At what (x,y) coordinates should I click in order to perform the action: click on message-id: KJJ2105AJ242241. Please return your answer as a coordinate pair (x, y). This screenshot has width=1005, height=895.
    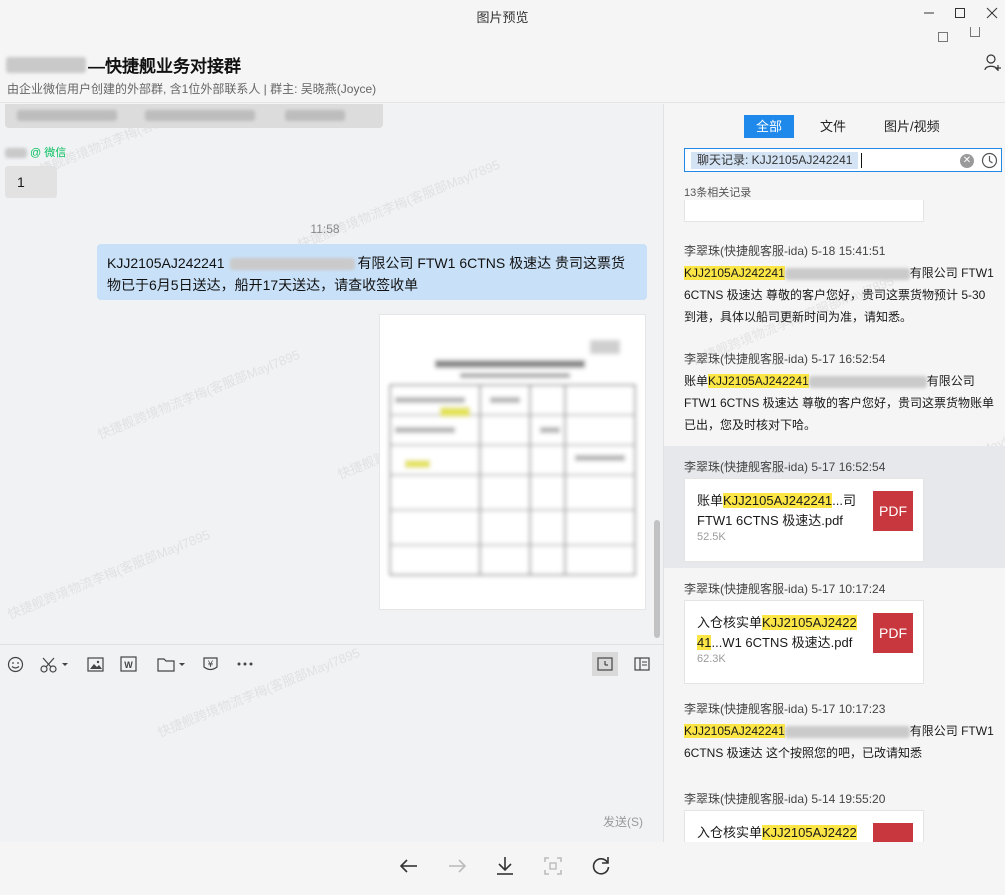
    Looking at the image, I should click on (166, 263).